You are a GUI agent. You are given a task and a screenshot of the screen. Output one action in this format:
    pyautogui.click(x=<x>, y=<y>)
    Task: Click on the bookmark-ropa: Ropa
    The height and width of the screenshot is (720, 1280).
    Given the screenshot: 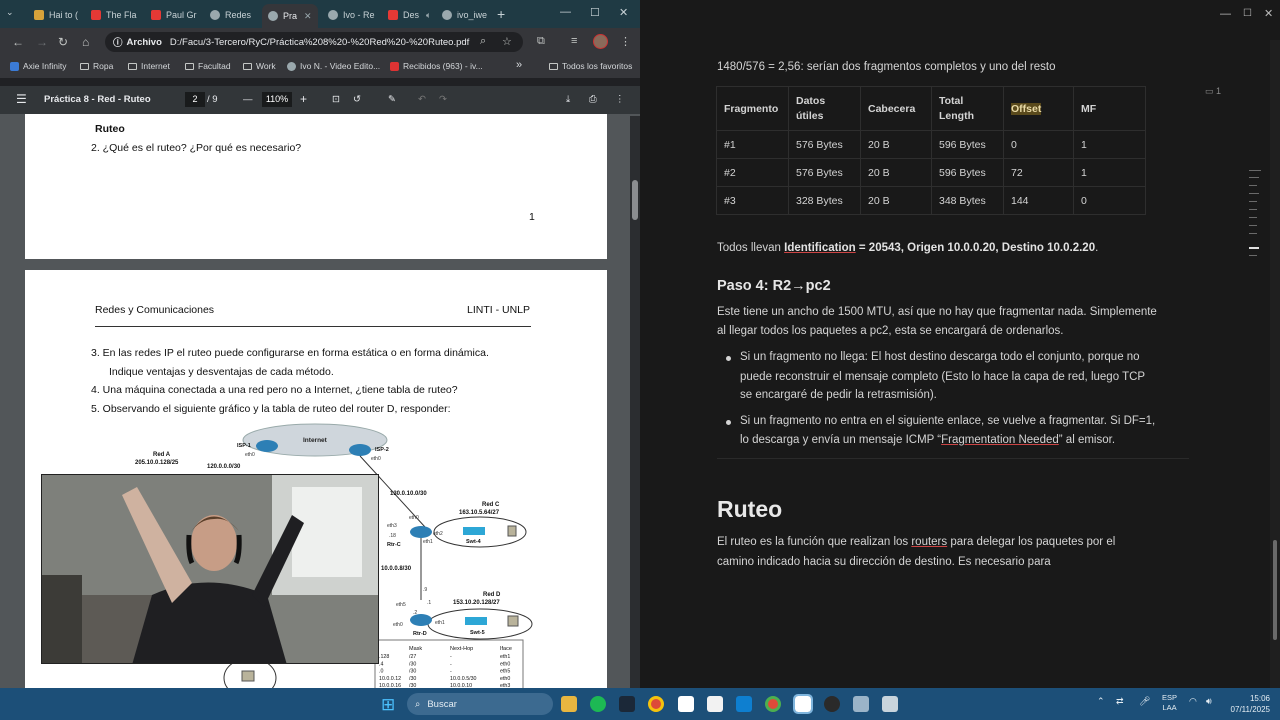 What is the action you would take?
    pyautogui.click(x=96, y=66)
    